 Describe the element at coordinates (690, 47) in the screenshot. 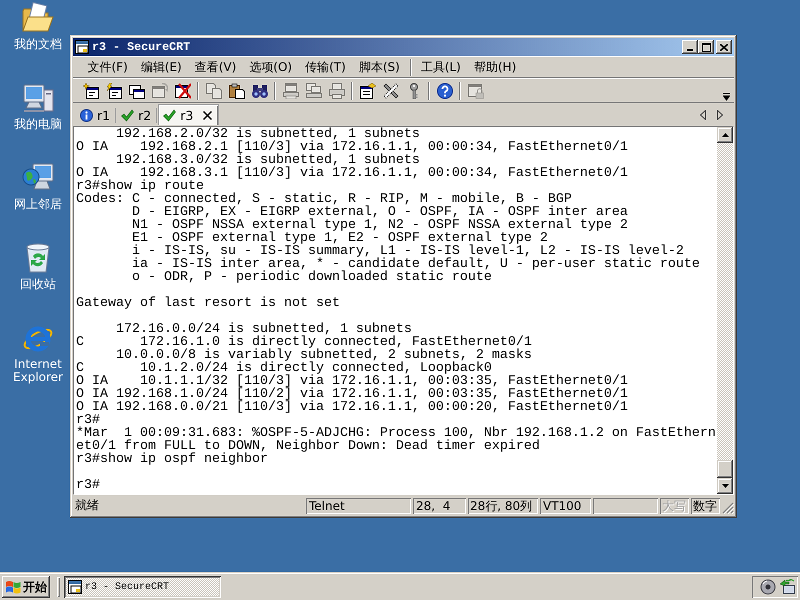

I see `minimize-button` at that location.